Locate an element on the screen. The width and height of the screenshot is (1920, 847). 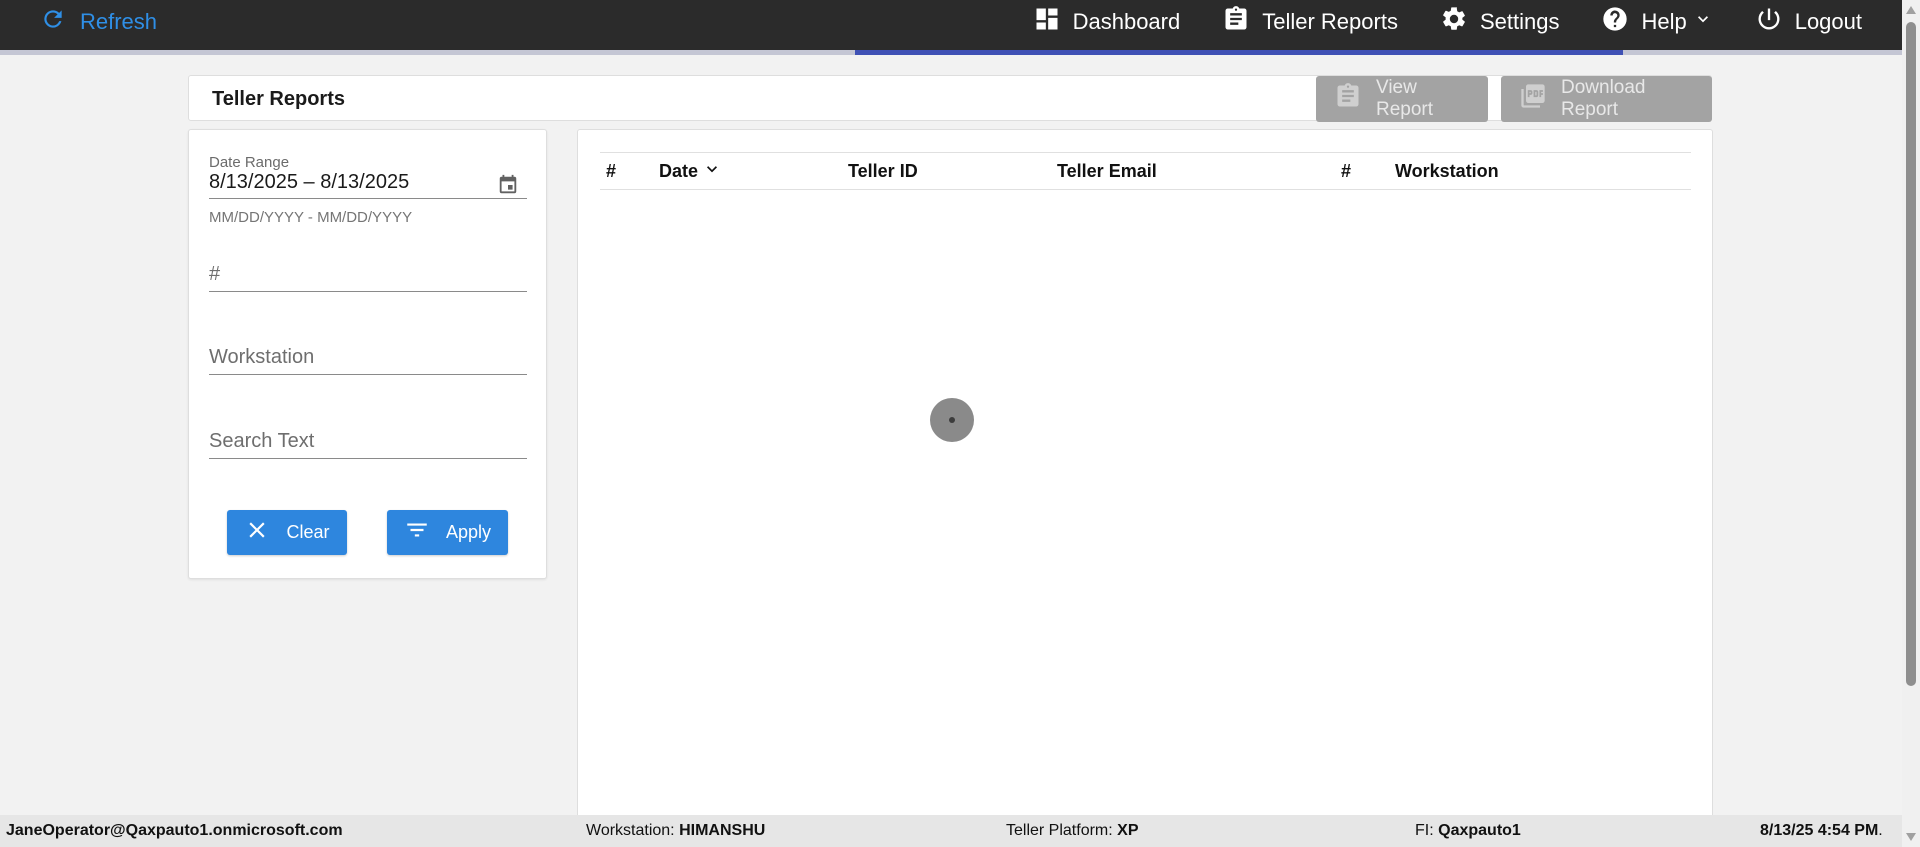
filter-icon is located at coordinates (417, 532).